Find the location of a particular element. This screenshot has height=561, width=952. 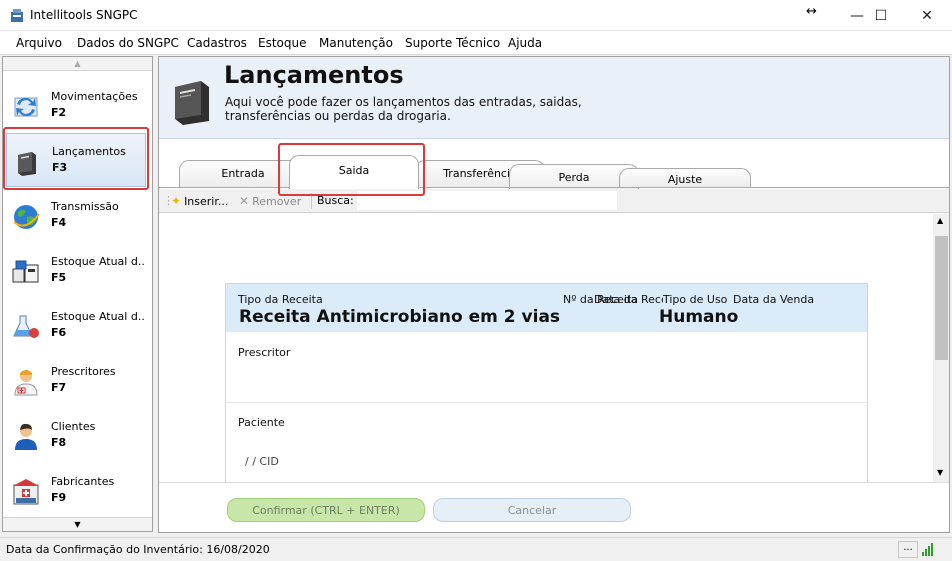

sidebar-scroll-down-button: ▼ is located at coordinates (77, 524).